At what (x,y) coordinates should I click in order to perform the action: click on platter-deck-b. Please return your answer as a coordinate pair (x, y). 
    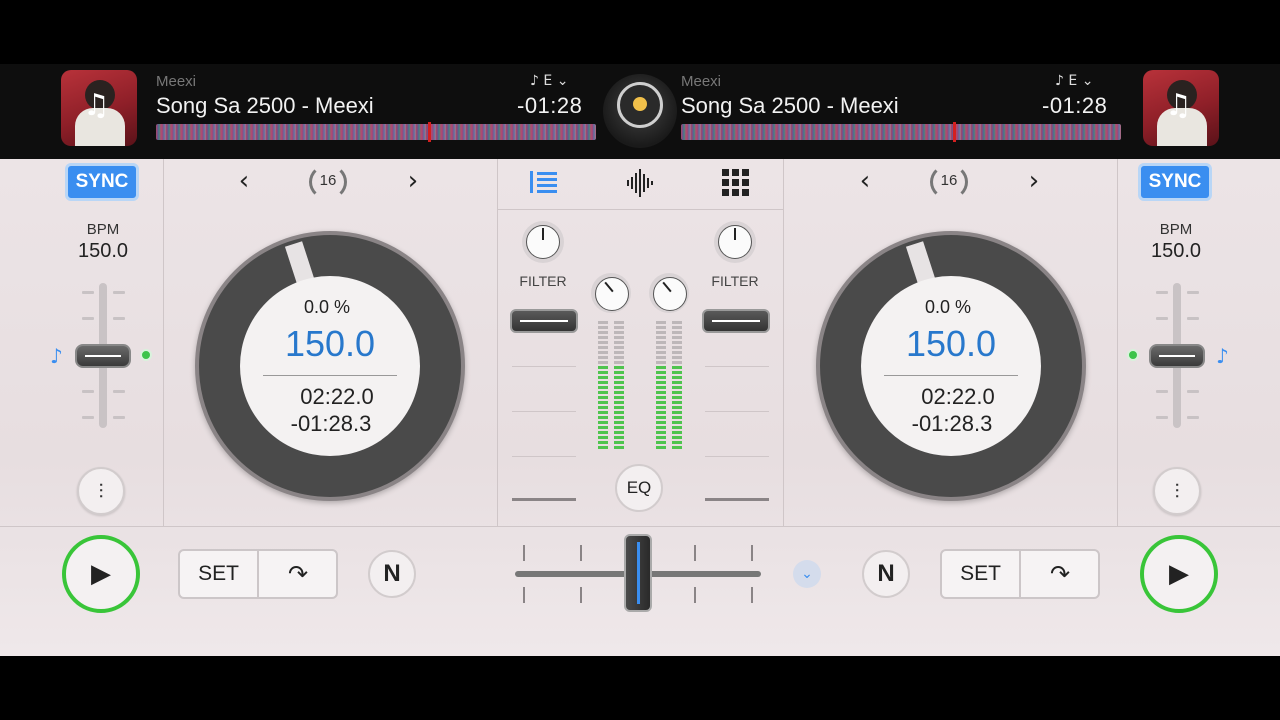
    Looking at the image, I should click on (951, 366).